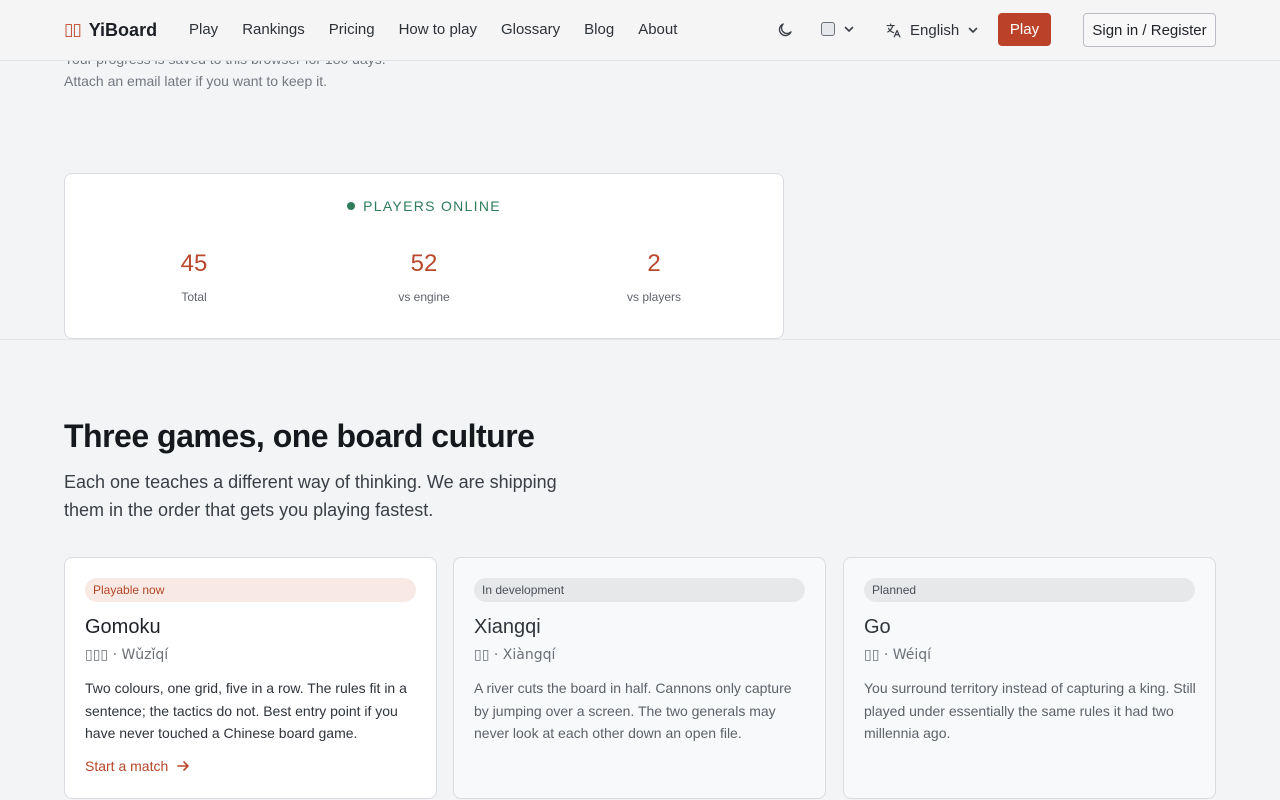 Image resolution: width=1280 pixels, height=800 pixels. I want to click on stat-vs-engine: 52 vs engine, so click(424, 277).